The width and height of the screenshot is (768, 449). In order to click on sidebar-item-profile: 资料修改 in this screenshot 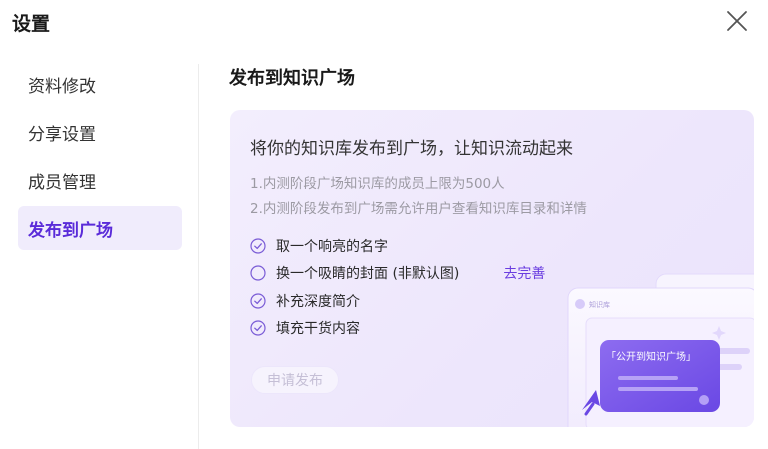, I will do `click(100, 84)`.